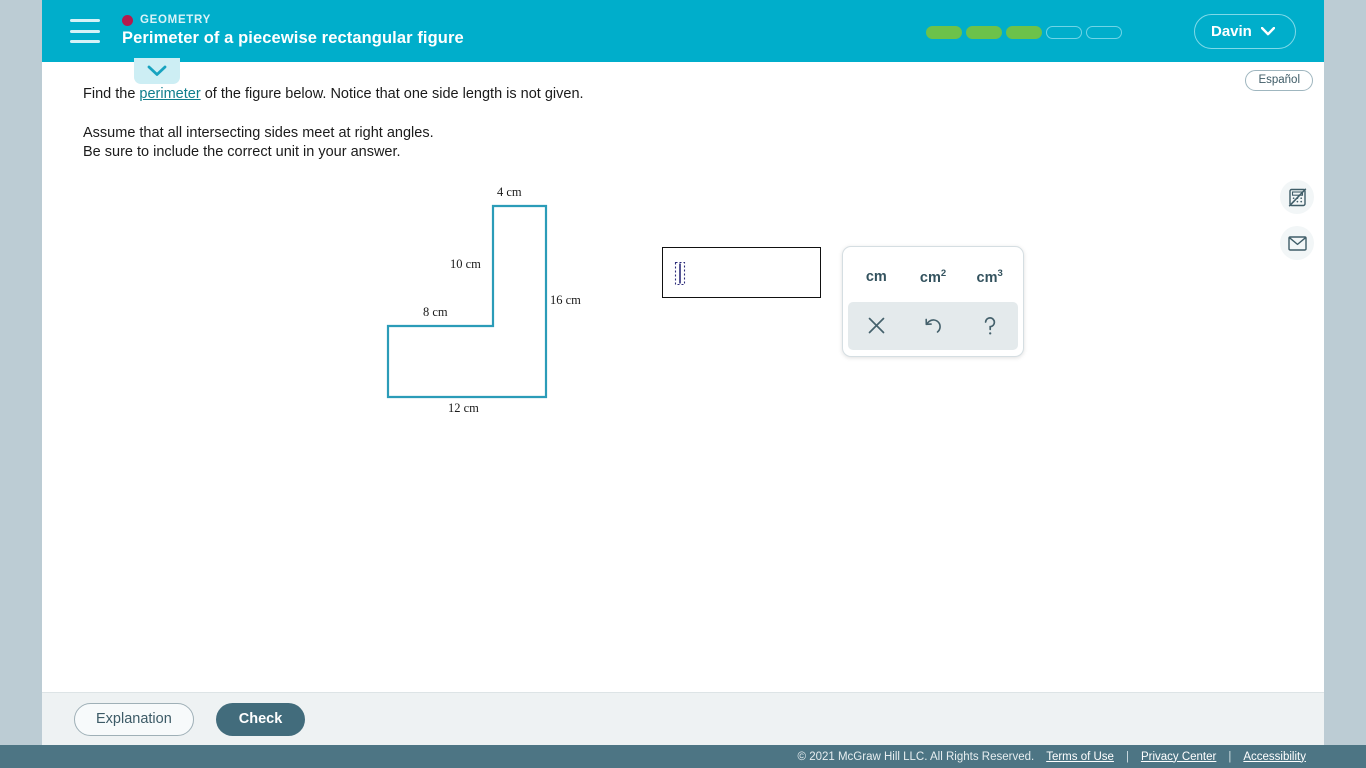 The image size is (1366, 768). I want to click on unit-keypad-panel: cm cm2 cm3, so click(933, 301).